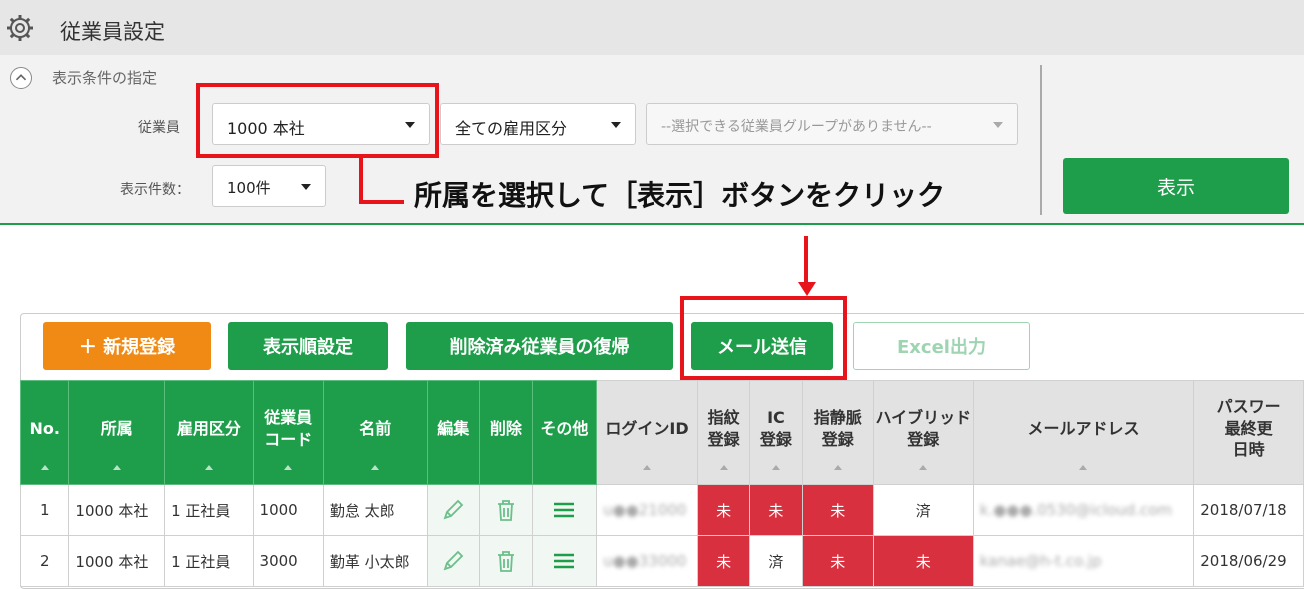 Image resolution: width=1304 pixels, height=589 pixels. What do you see at coordinates (511, 128) in the screenshot?
I see `employment-type-value: 全ての雇用区分` at bounding box center [511, 128].